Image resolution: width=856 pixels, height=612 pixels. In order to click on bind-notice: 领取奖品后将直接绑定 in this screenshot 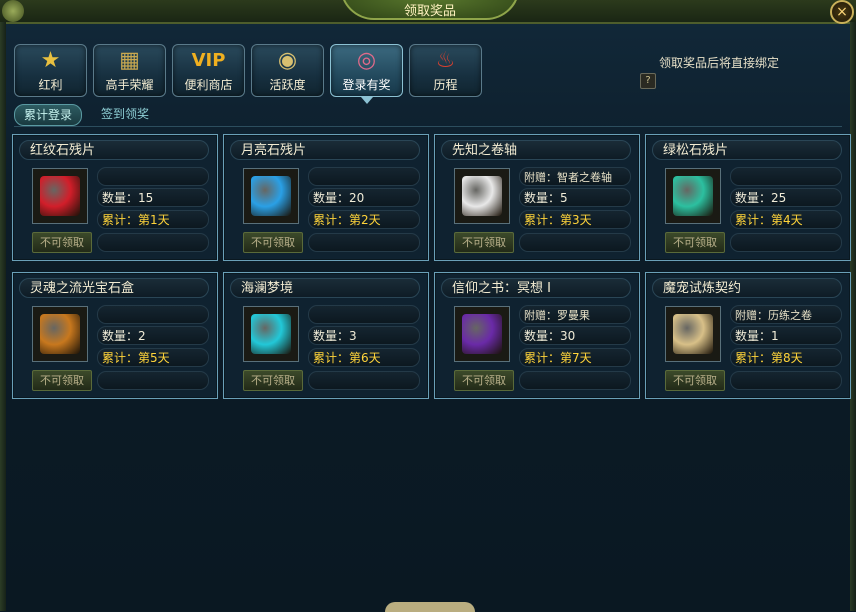, I will do `click(719, 63)`.